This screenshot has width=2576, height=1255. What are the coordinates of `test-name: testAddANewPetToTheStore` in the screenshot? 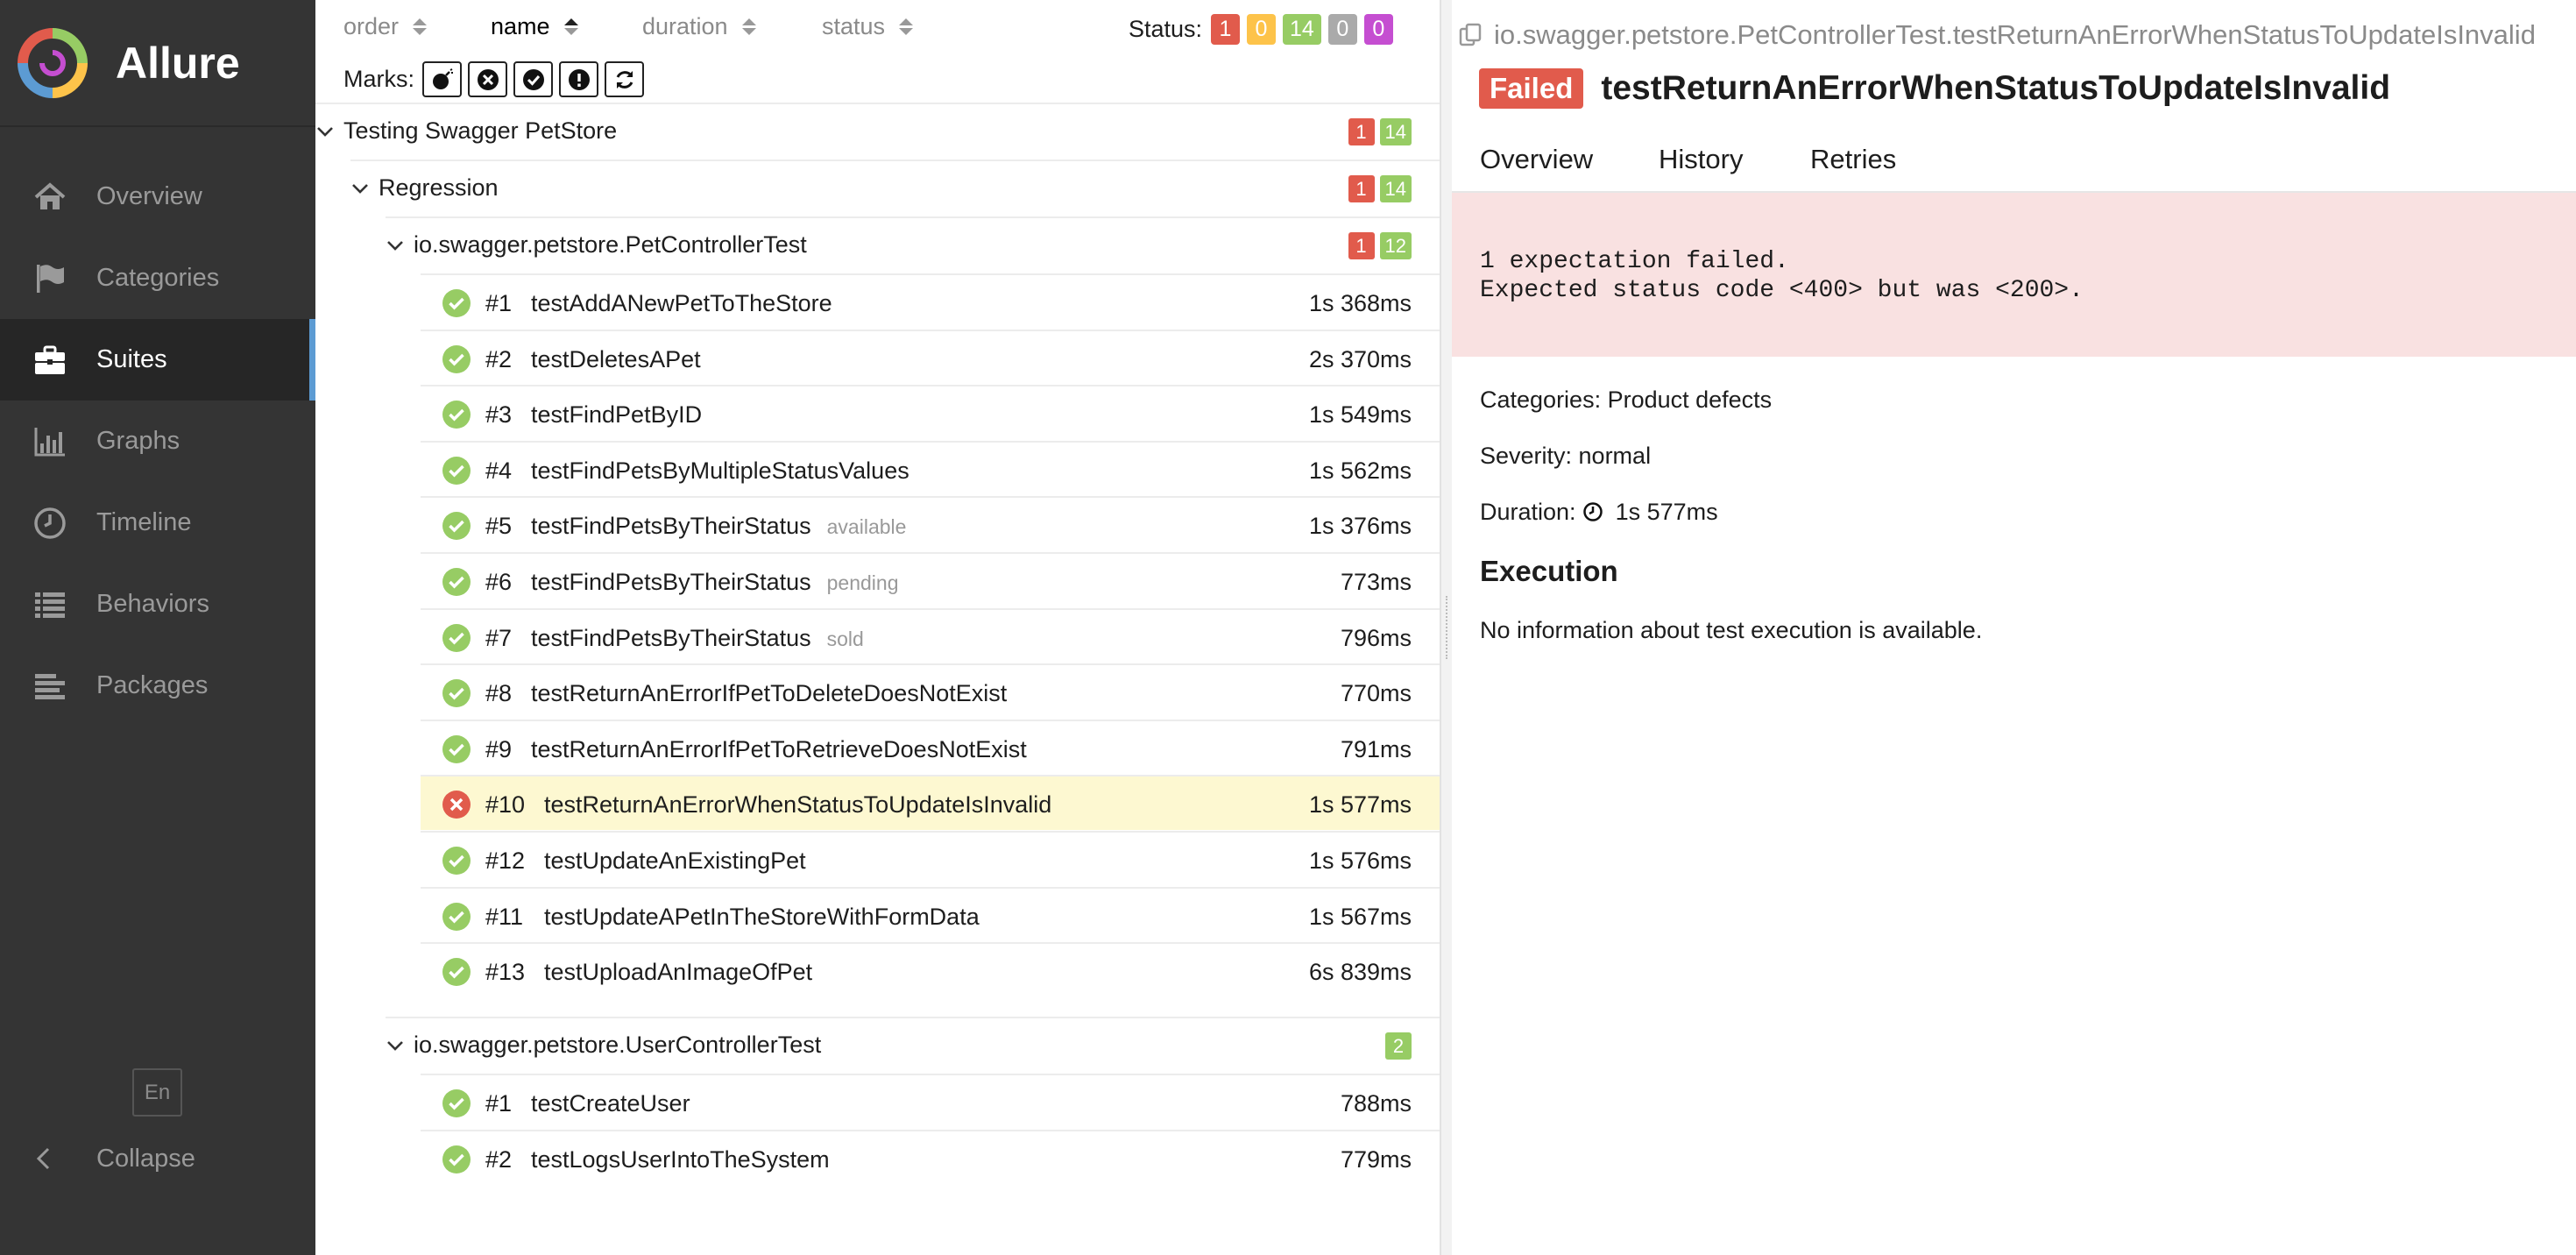 It's located at (681, 303).